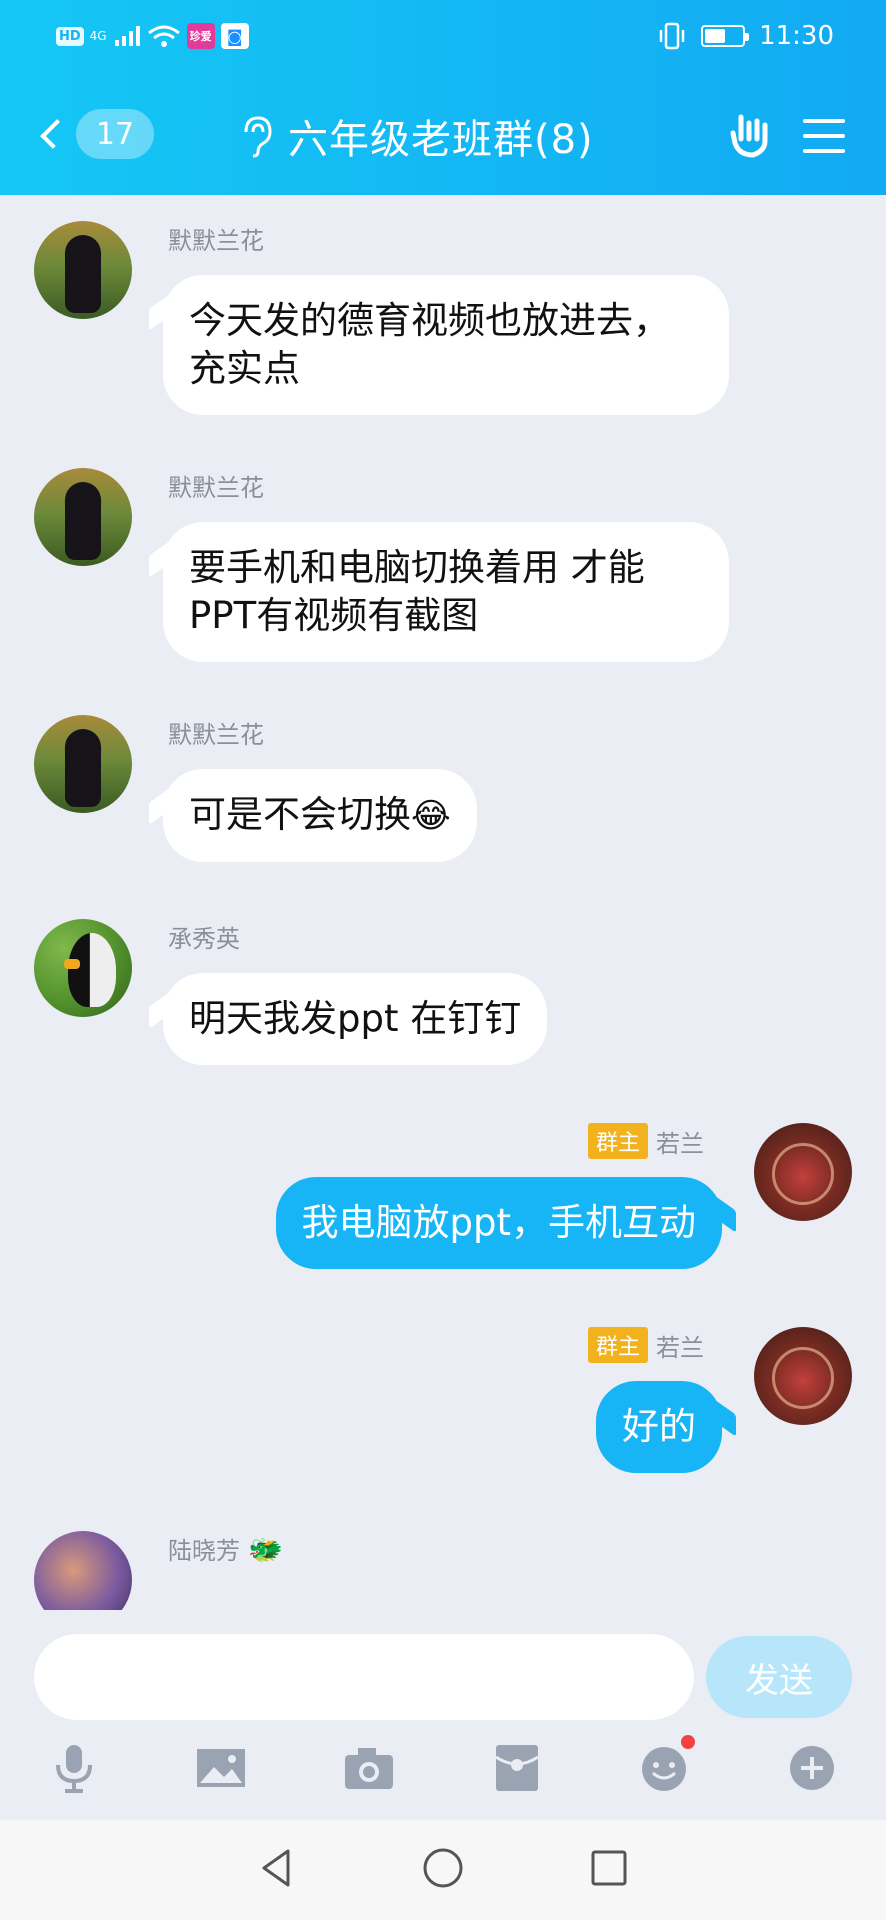 Image resolution: width=886 pixels, height=1920 pixels. I want to click on status-bar-right: 11:30, so click(745, 36).